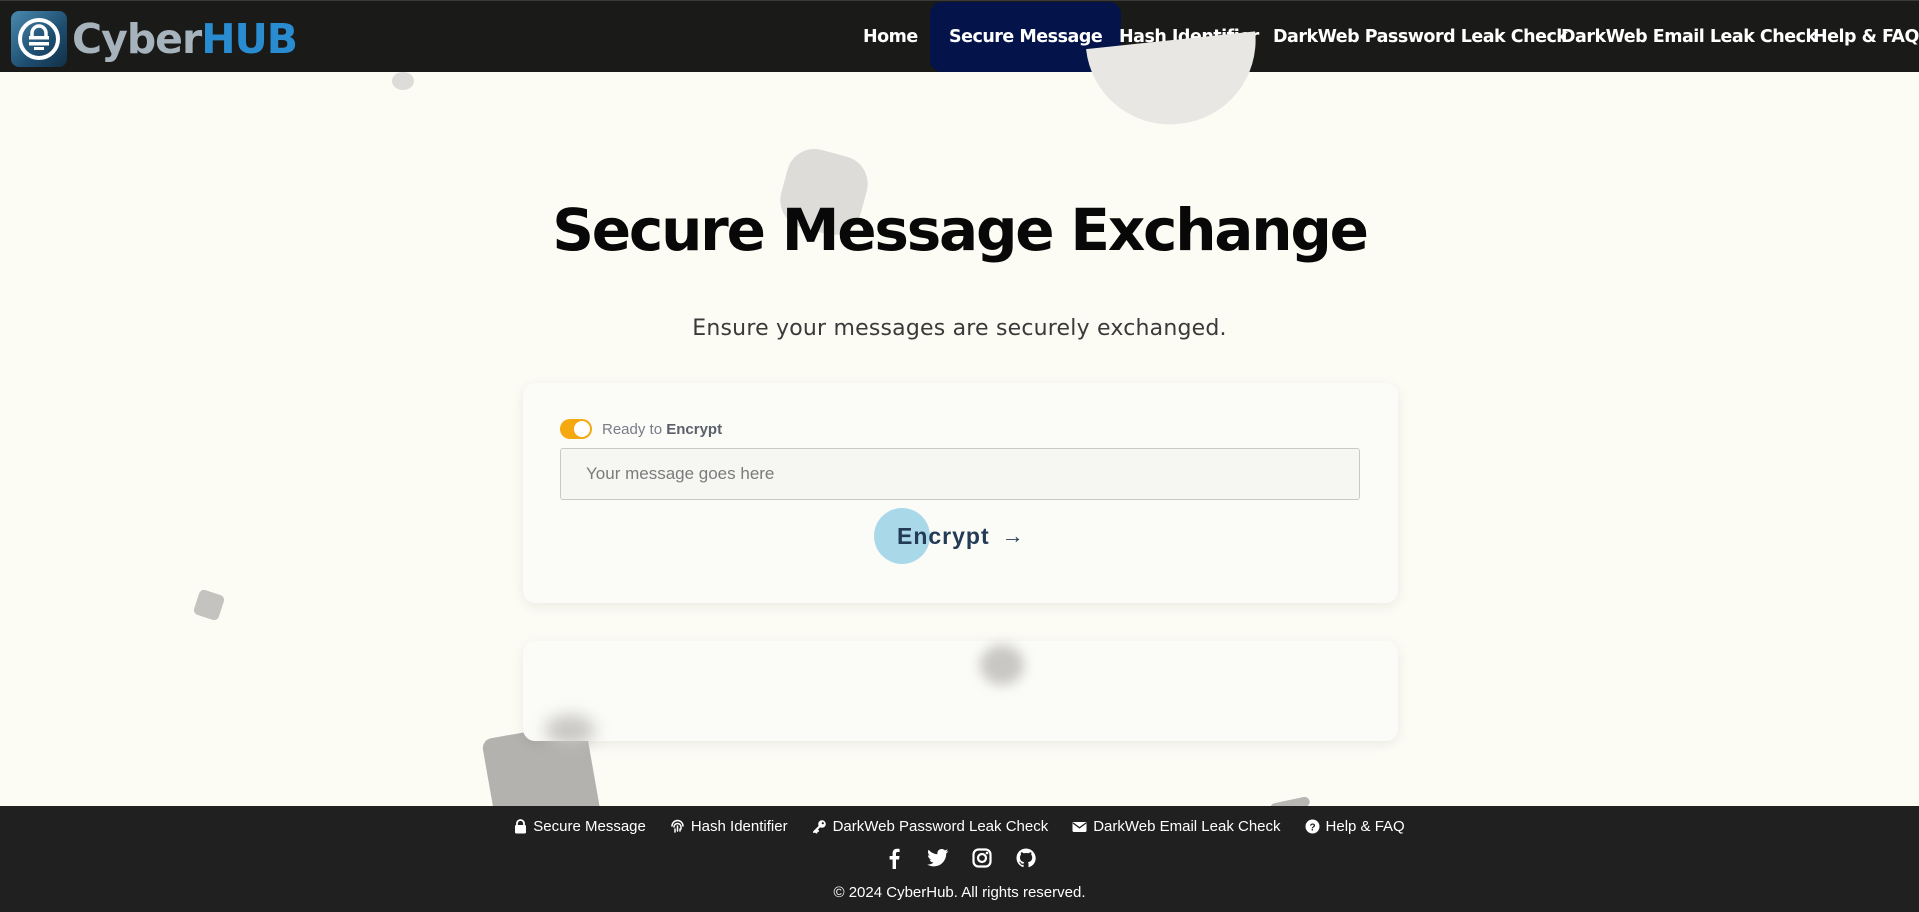 The height and width of the screenshot is (912, 1919). What do you see at coordinates (249, 38) in the screenshot?
I see `brand-name-part2: HUB` at bounding box center [249, 38].